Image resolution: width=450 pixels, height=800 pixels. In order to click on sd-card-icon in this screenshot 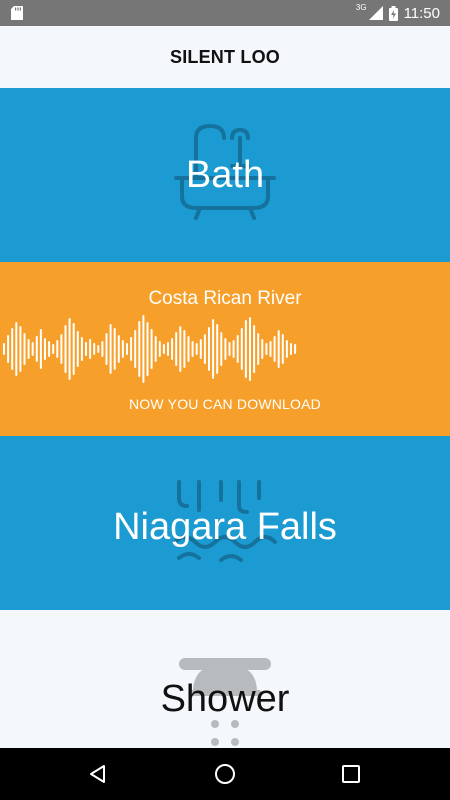, I will do `click(17, 13)`.